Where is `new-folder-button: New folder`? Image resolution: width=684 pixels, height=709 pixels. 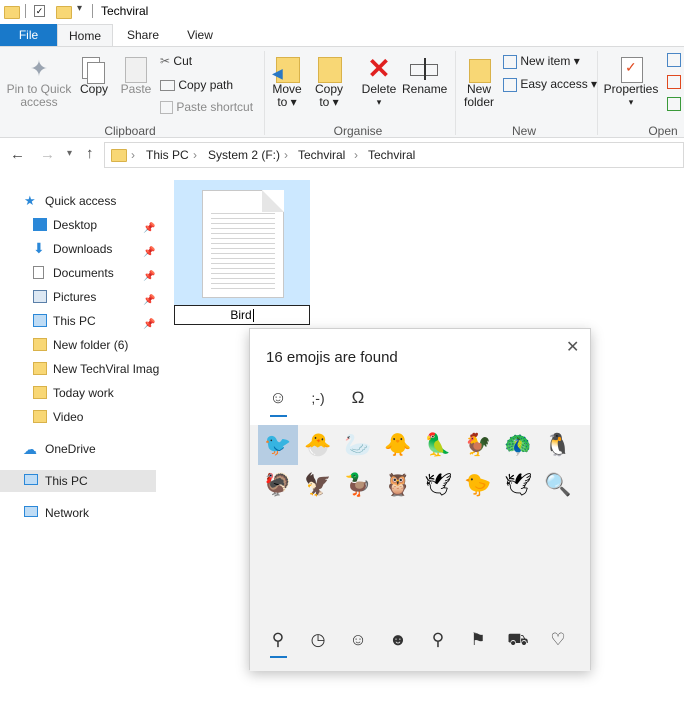 new-folder-button: New folder is located at coordinates (479, 82).